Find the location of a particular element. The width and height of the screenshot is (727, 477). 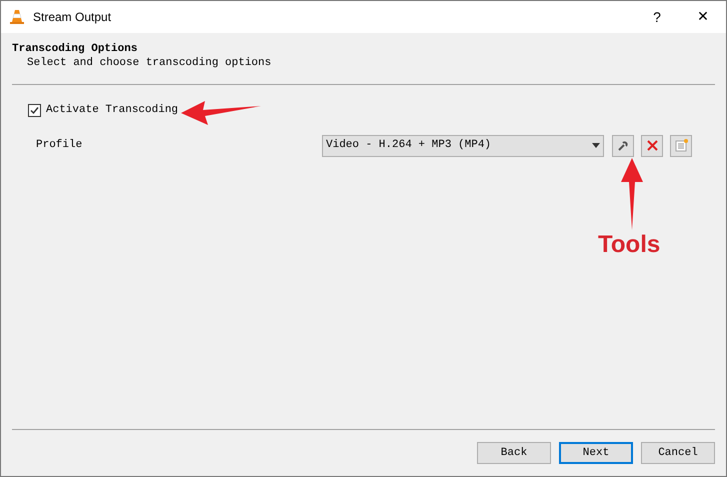

delete-button is located at coordinates (652, 145).